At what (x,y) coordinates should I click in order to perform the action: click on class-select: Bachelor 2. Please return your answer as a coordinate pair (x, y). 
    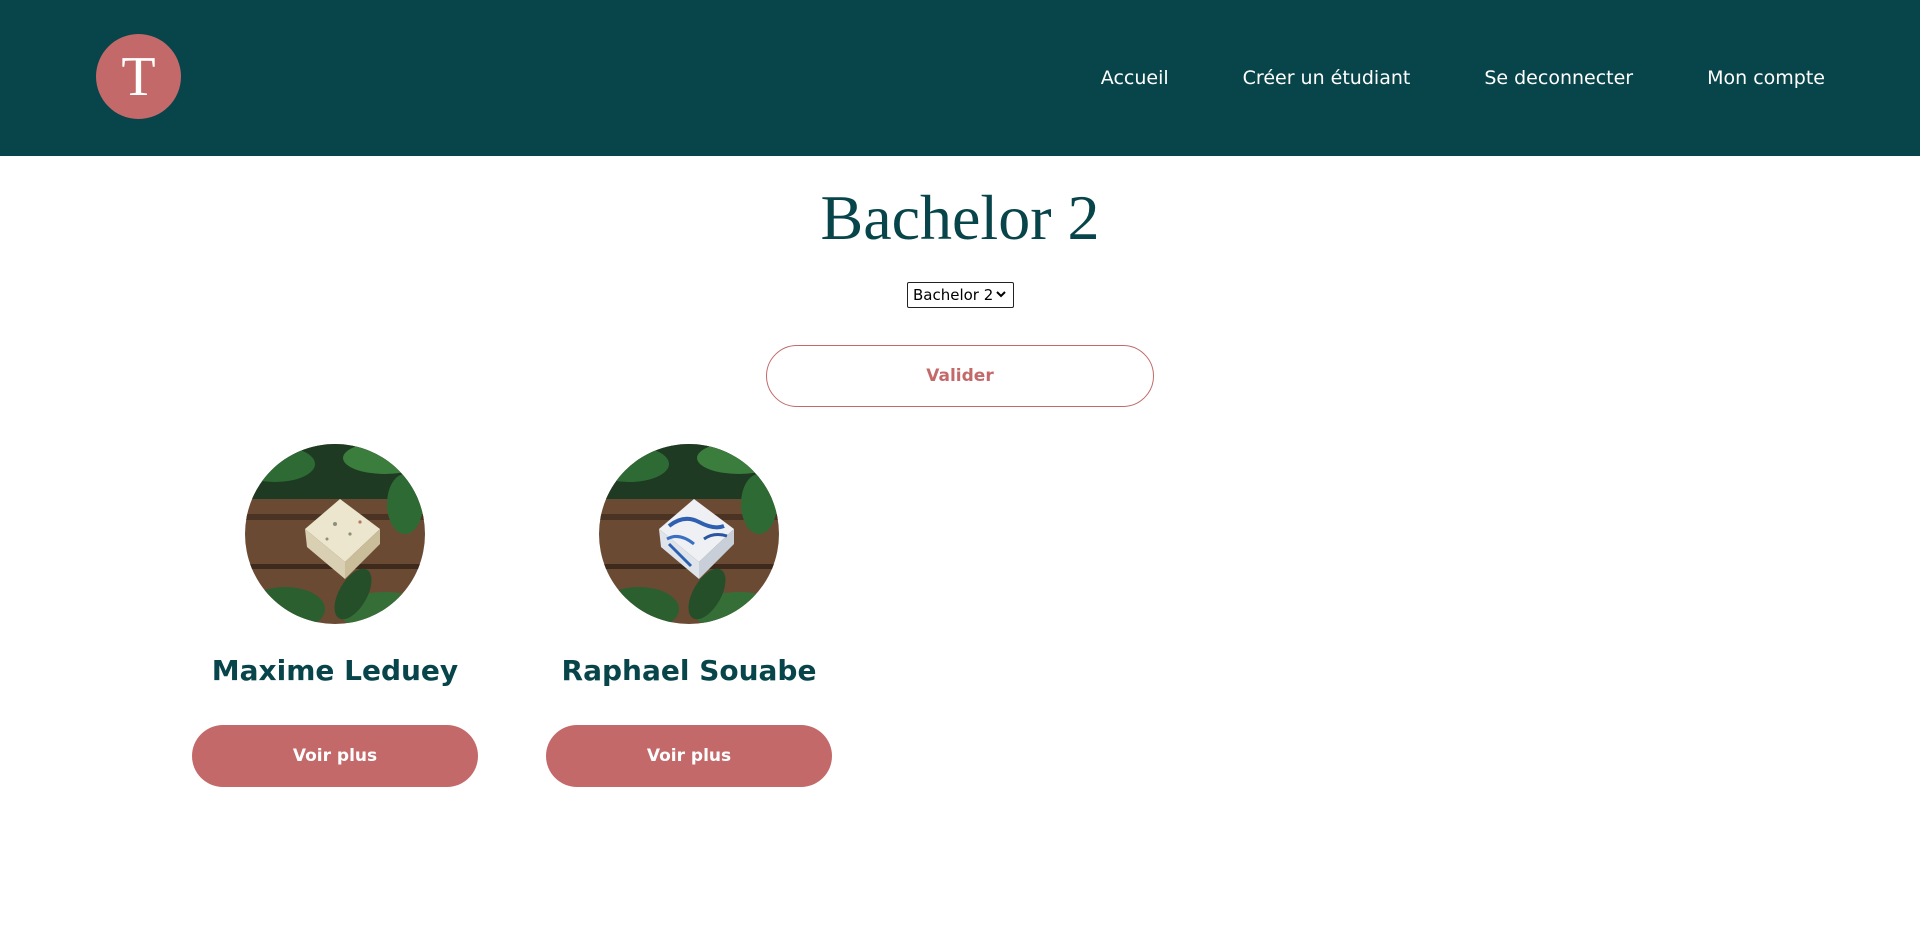
    Looking at the image, I should click on (960, 295).